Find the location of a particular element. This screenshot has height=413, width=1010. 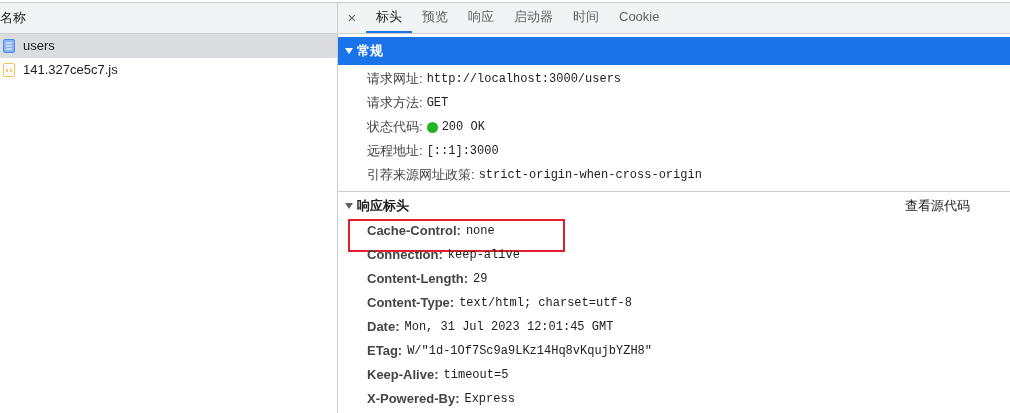

field-value: [::1]:3000 is located at coordinates (462, 151).